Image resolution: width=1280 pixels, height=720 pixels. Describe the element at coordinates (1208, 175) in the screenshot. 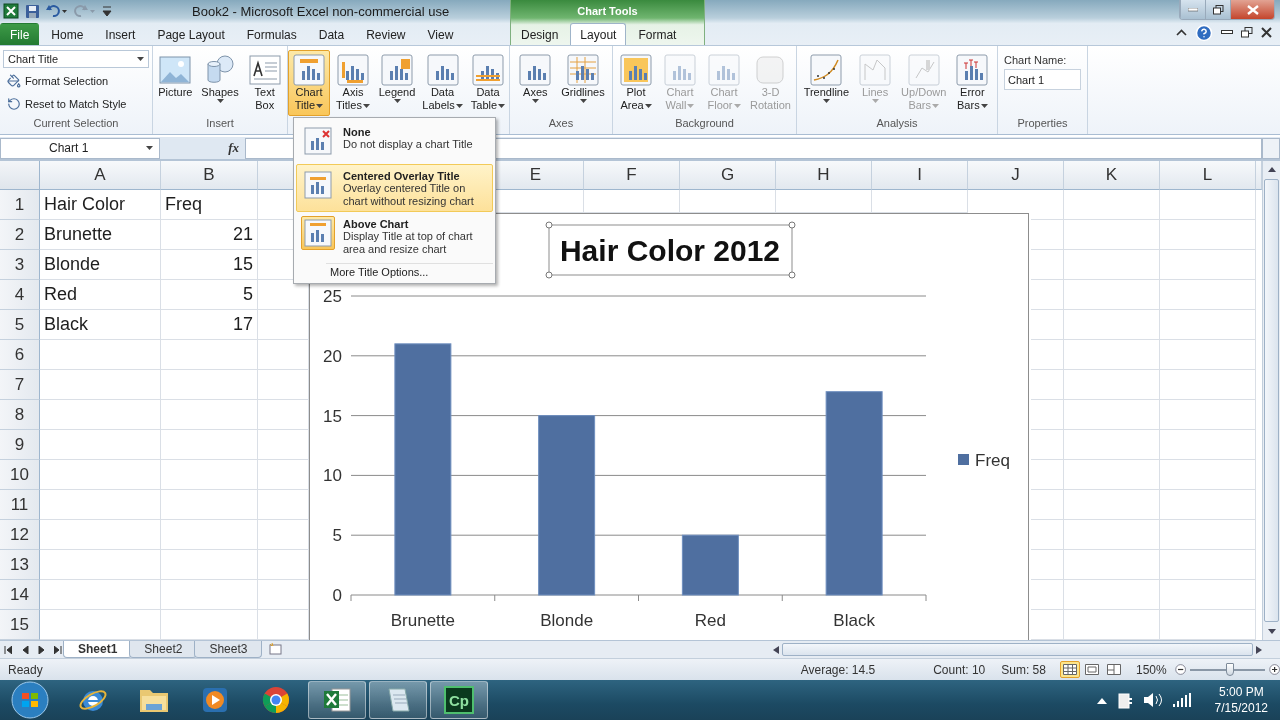

I see `column-header: L` at that location.